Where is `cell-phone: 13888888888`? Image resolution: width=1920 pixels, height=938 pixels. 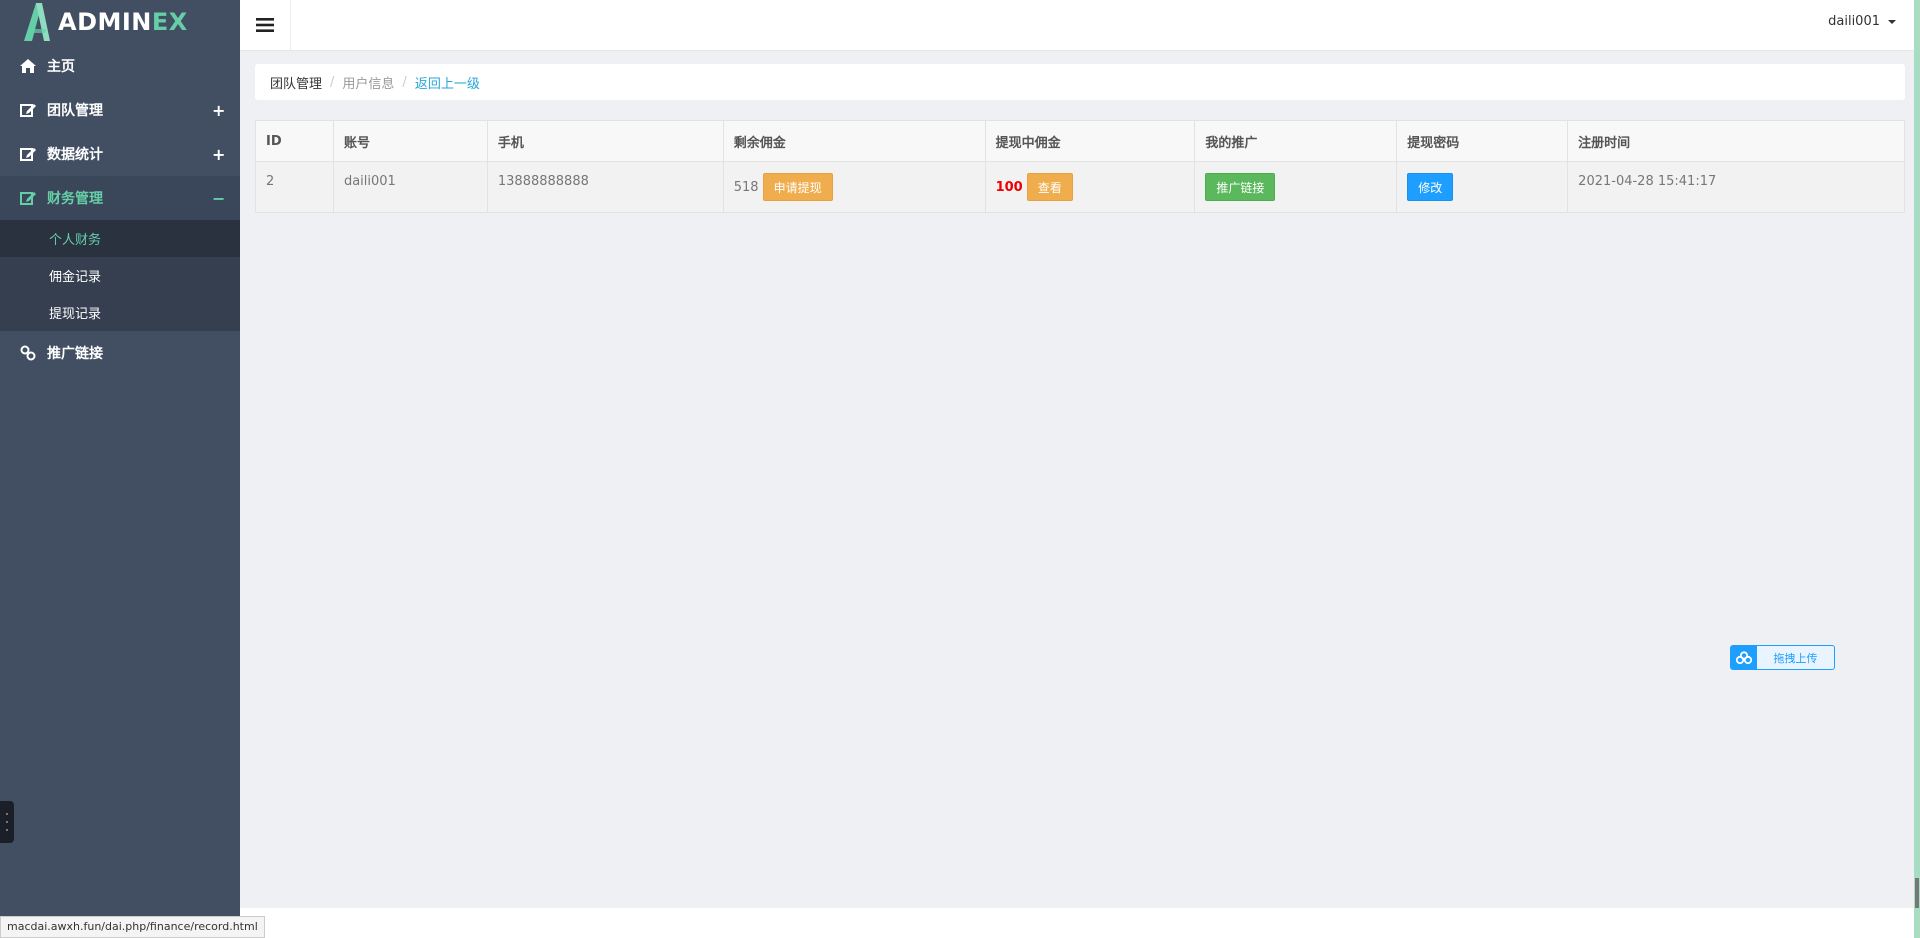 cell-phone: 13888888888 is located at coordinates (605, 187).